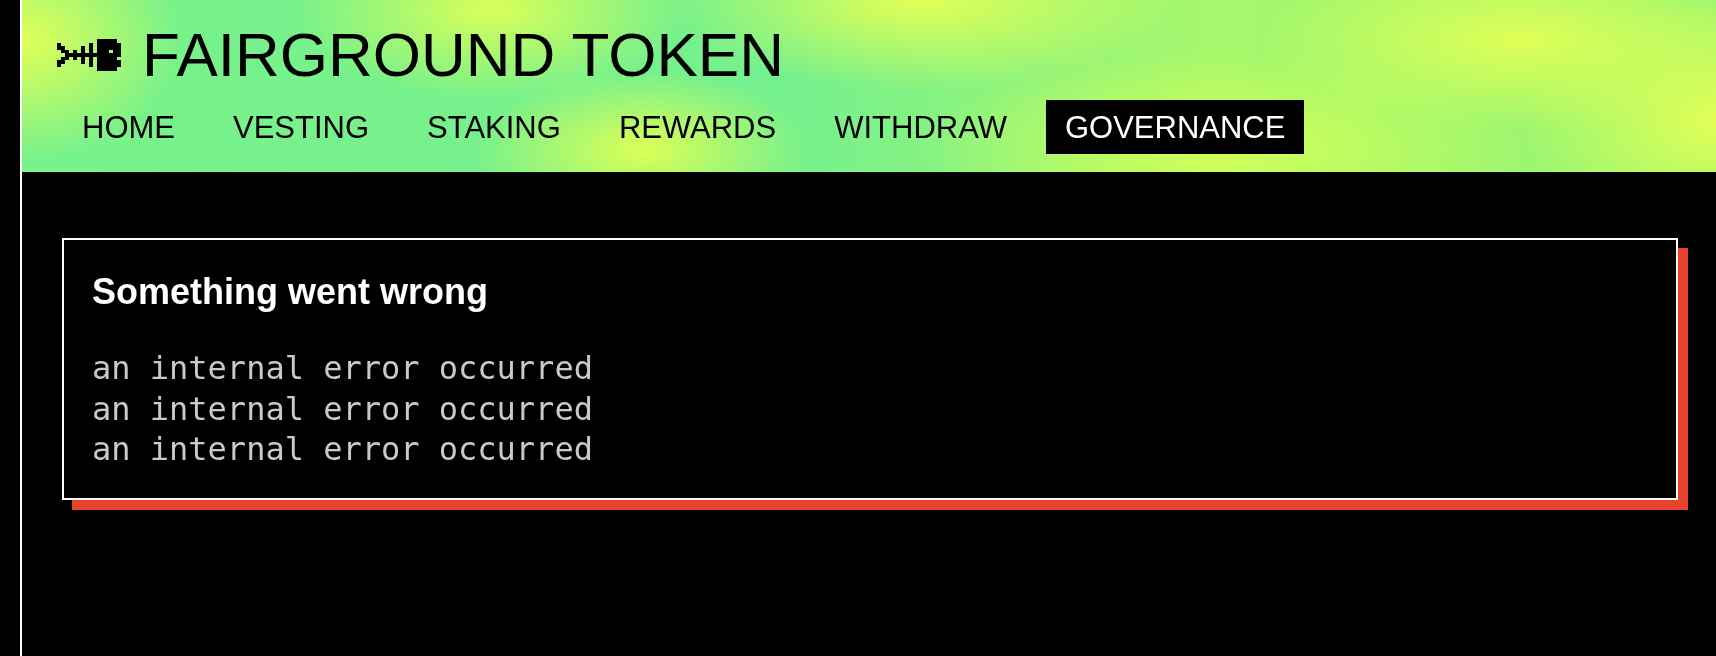  I want to click on nav-tab: VESTING, so click(301, 127).